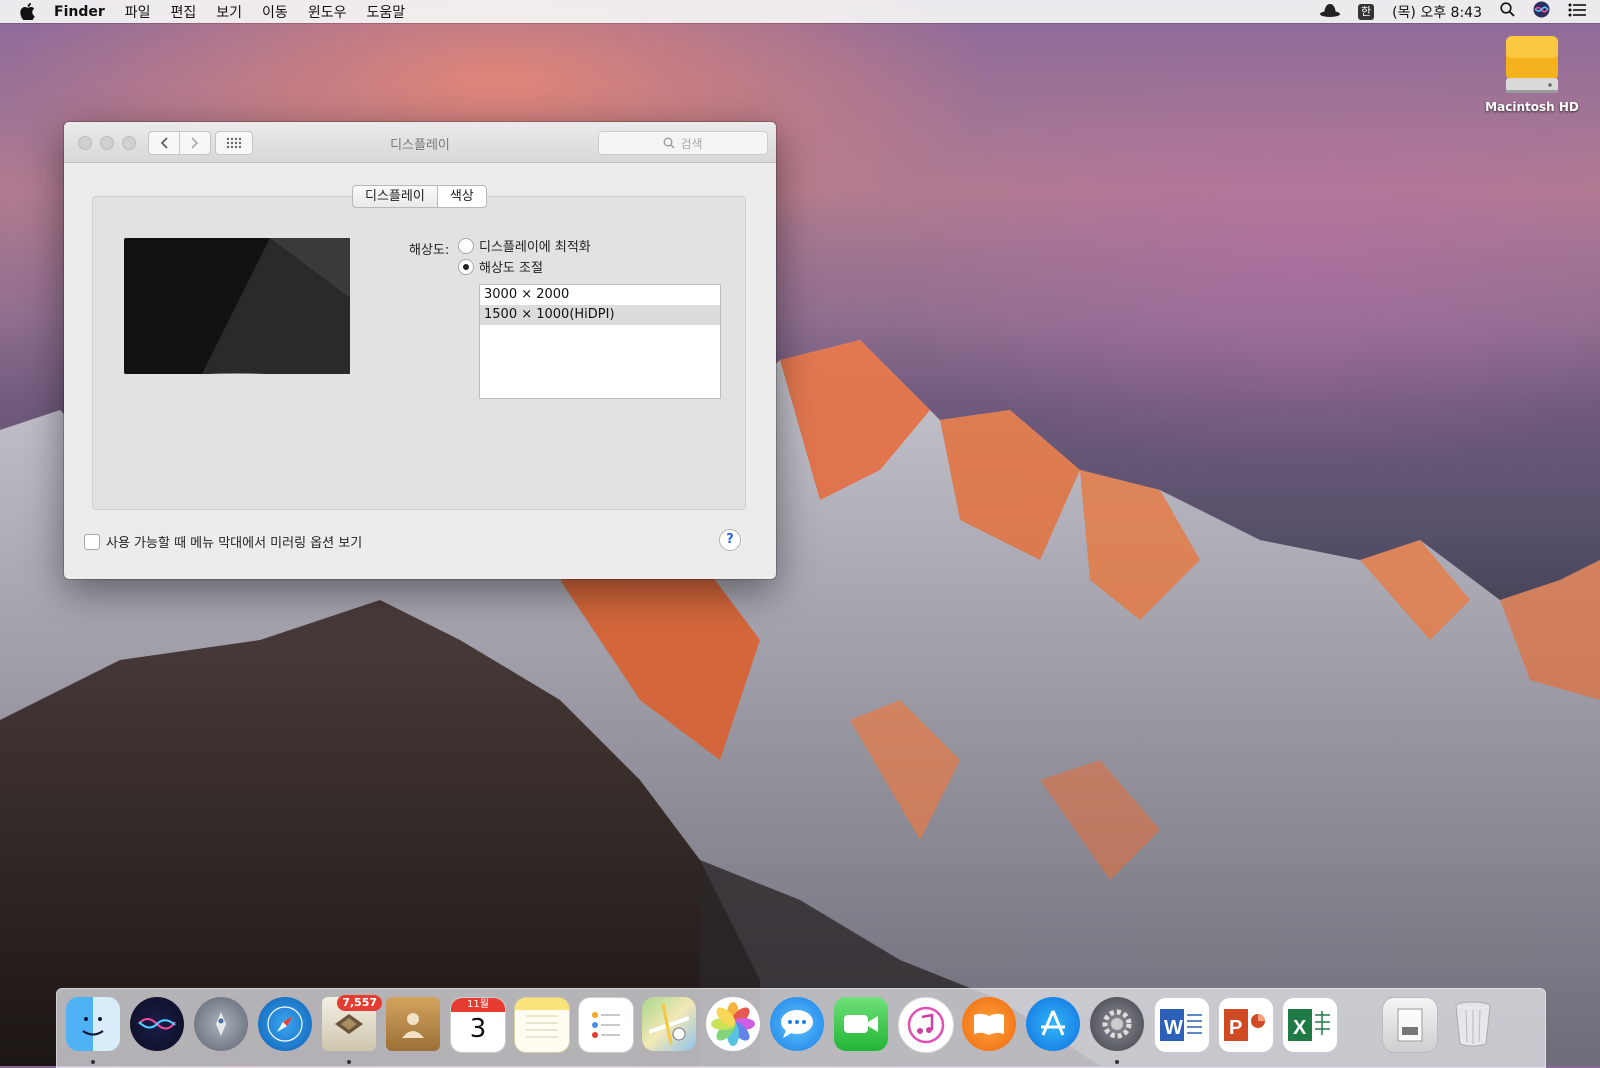  What do you see at coordinates (229, 12) in the screenshot?
I see `menu-view: 보기` at bounding box center [229, 12].